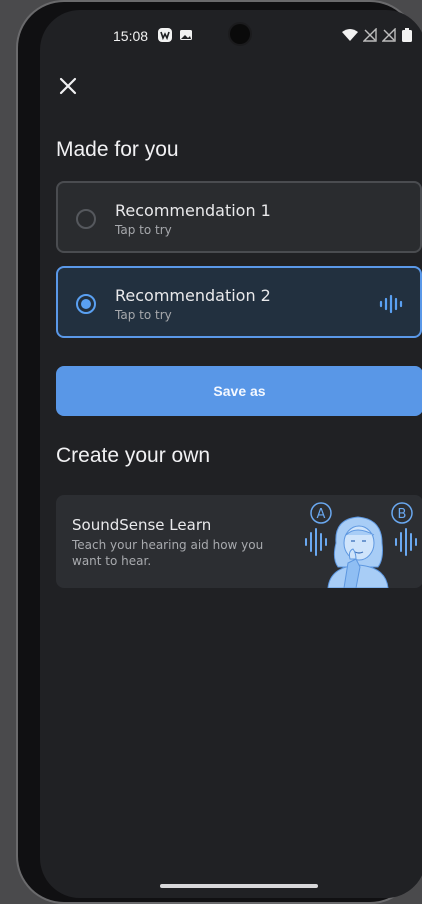  What do you see at coordinates (321, 514) in the screenshot?
I see `badge-a-label: A` at bounding box center [321, 514].